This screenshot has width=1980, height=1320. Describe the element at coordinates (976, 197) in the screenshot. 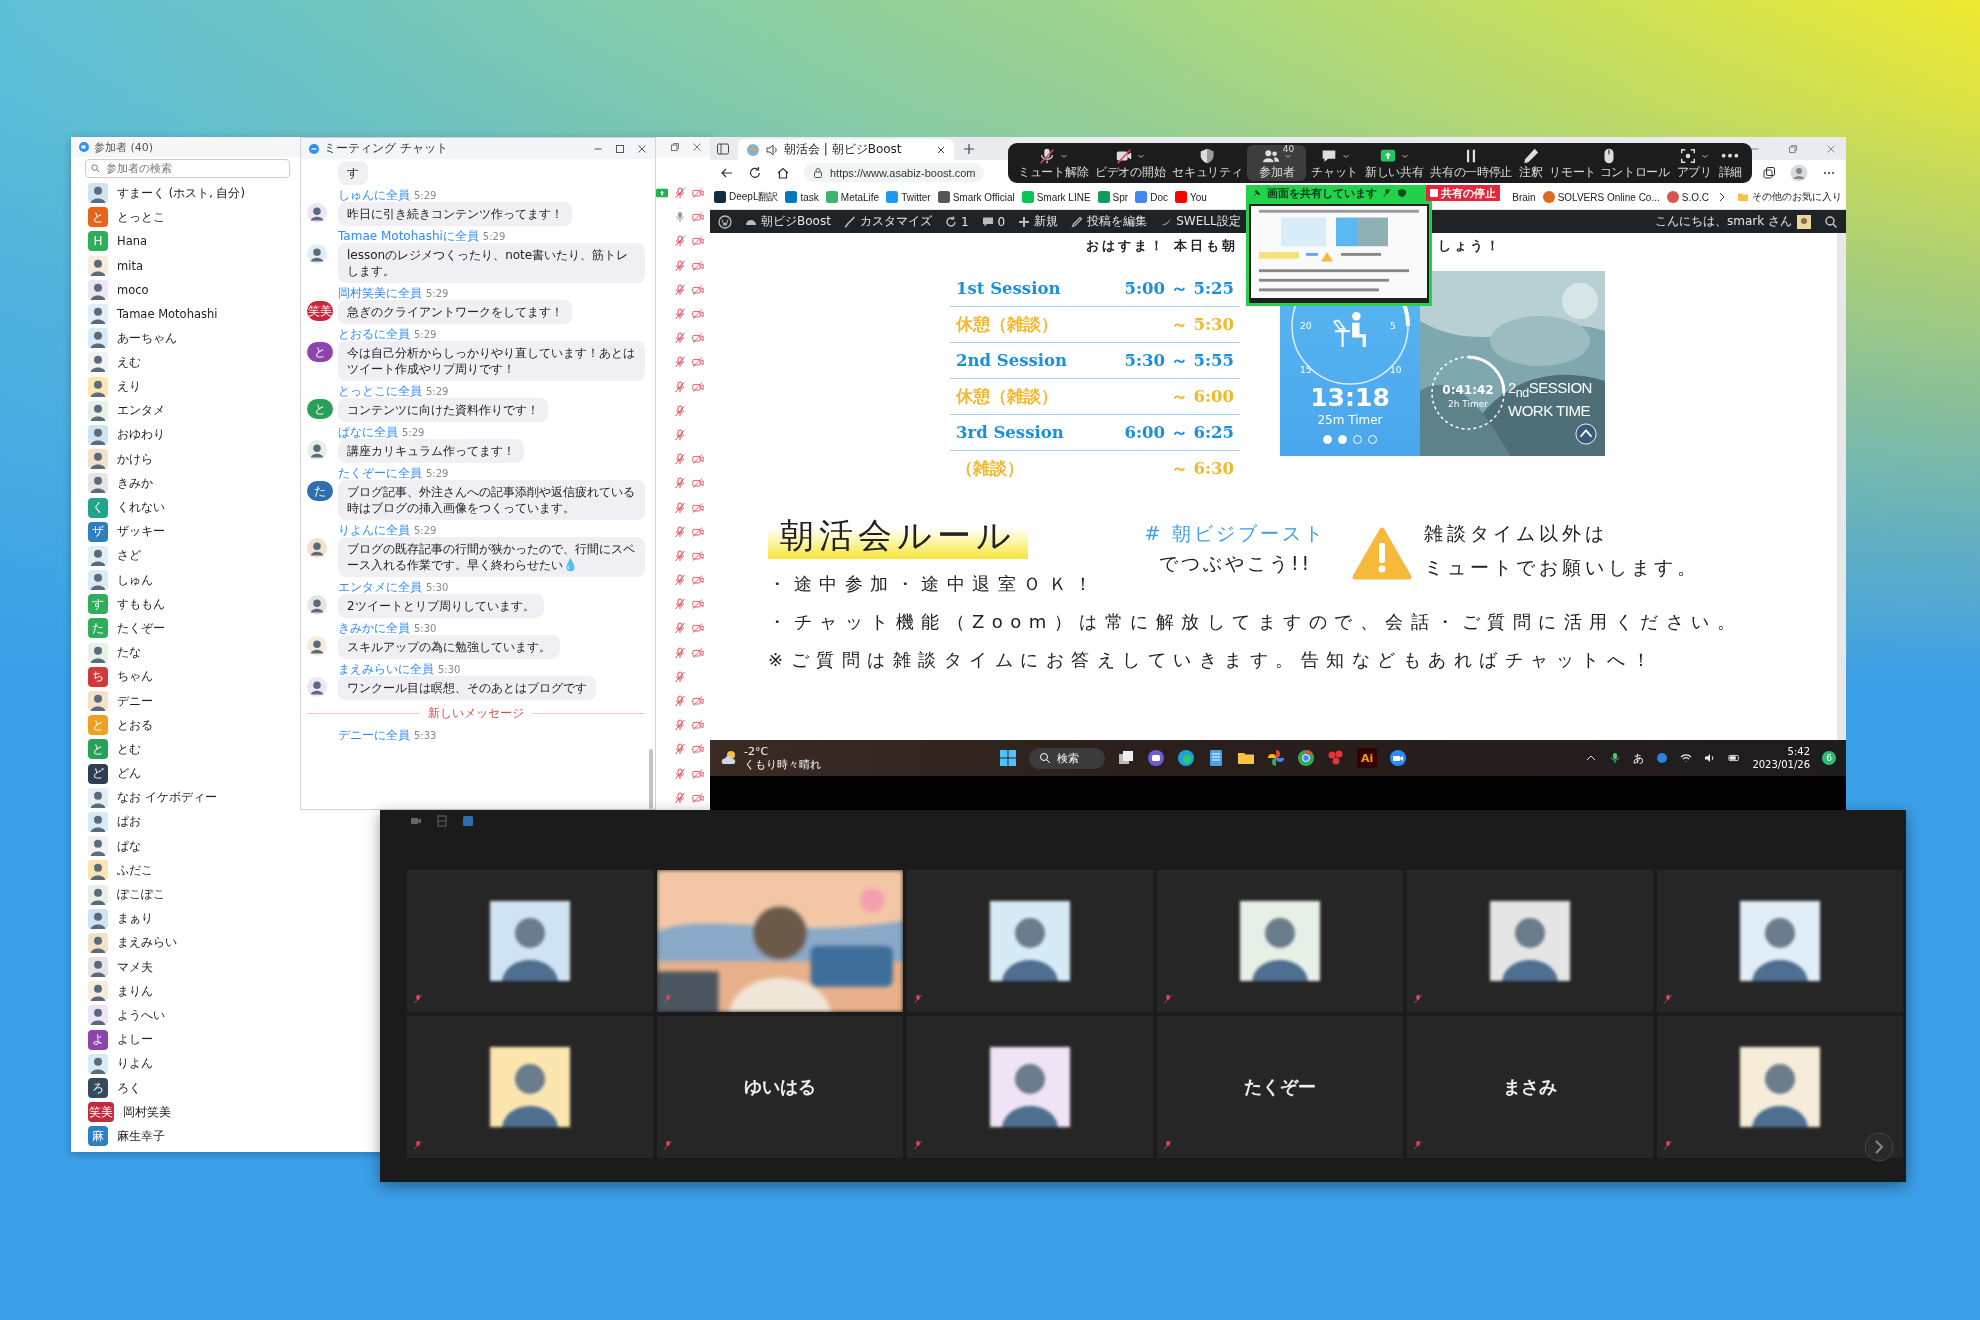

I see `bookmark: Smark Official` at that location.